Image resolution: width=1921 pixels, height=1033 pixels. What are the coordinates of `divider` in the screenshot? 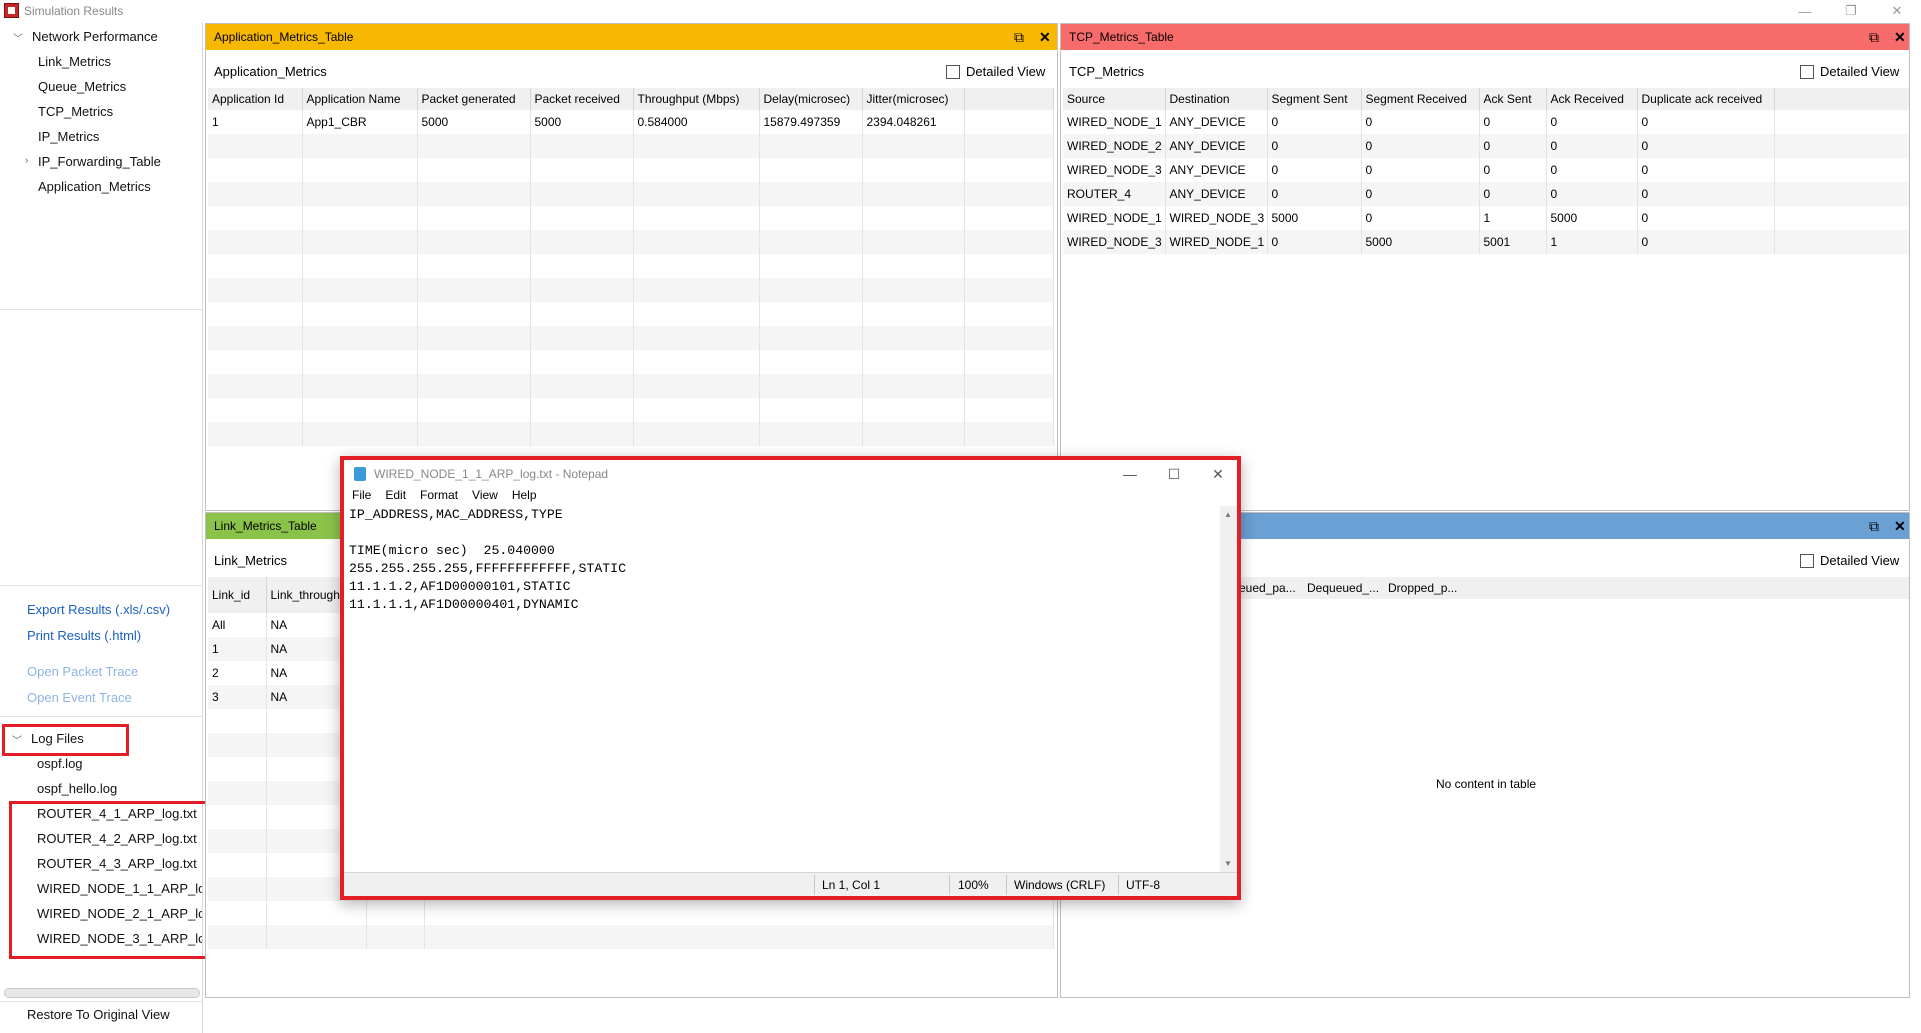 It's located at (1118, 885).